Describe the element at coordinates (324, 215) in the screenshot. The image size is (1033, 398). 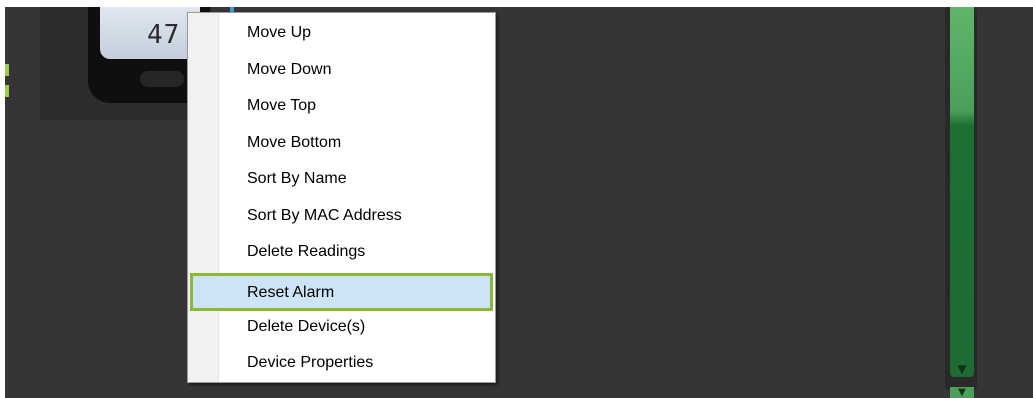
I see `menu-item-label: Sort By MAC Address` at that location.